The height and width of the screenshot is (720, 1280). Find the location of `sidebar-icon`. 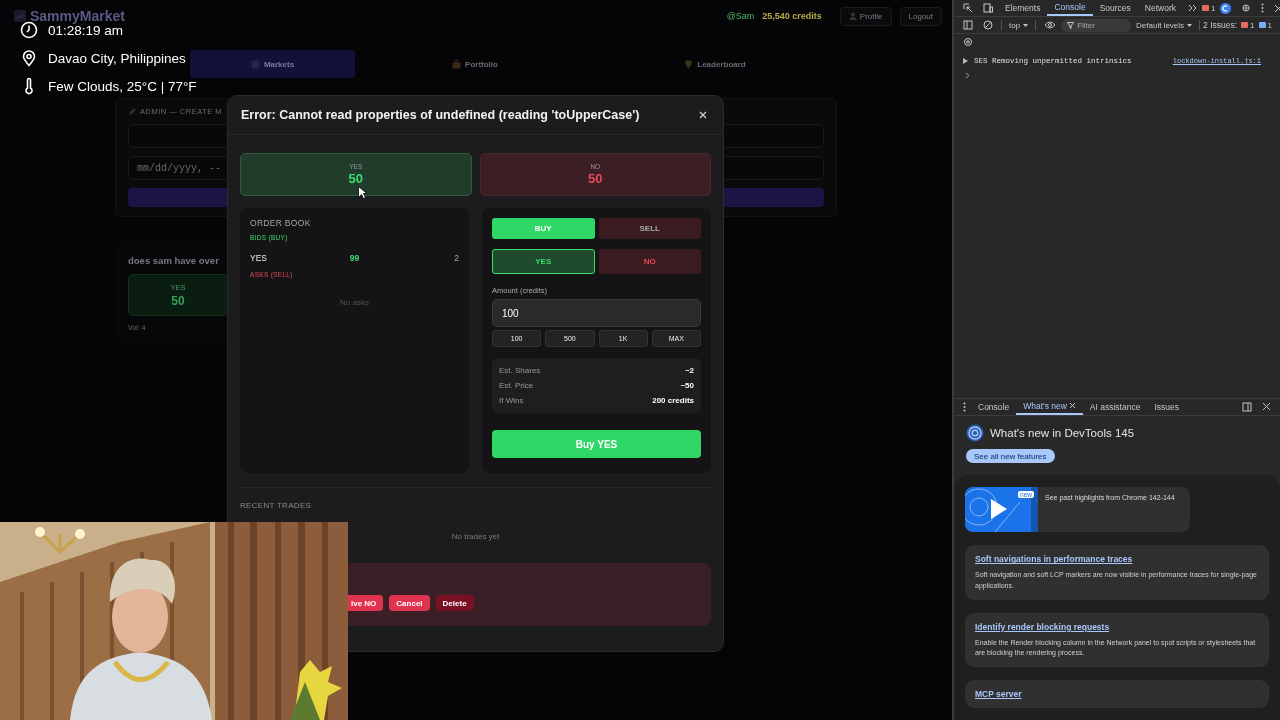

sidebar-icon is located at coordinates (968, 25).